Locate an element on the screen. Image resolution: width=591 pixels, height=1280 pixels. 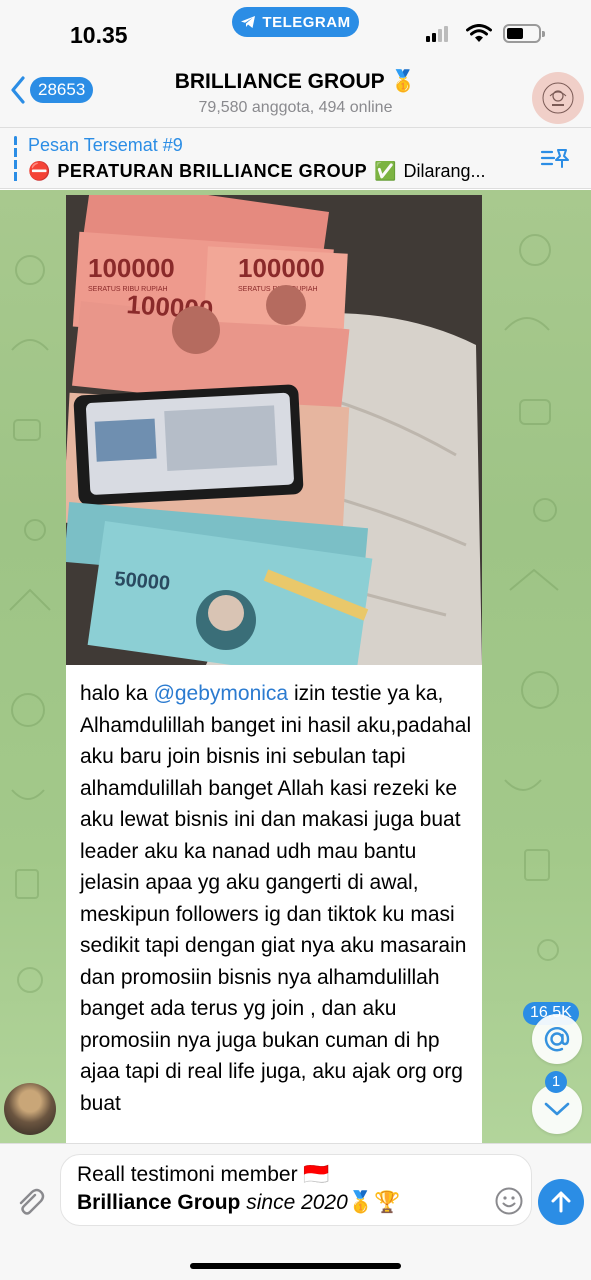
paperclip-icon is located at coordinates (30, 1202).